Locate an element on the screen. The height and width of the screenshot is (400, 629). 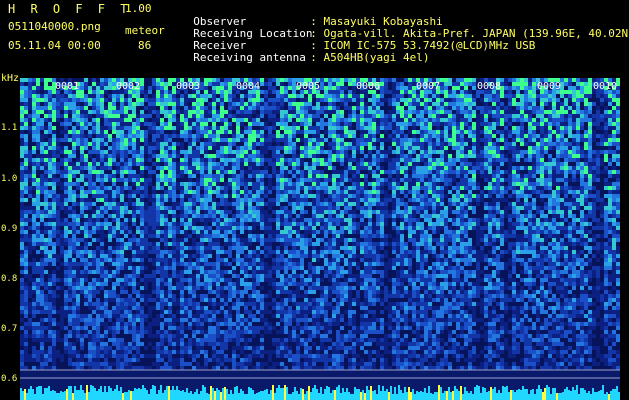
frame-label: 0001 is located at coordinates (67, 86).